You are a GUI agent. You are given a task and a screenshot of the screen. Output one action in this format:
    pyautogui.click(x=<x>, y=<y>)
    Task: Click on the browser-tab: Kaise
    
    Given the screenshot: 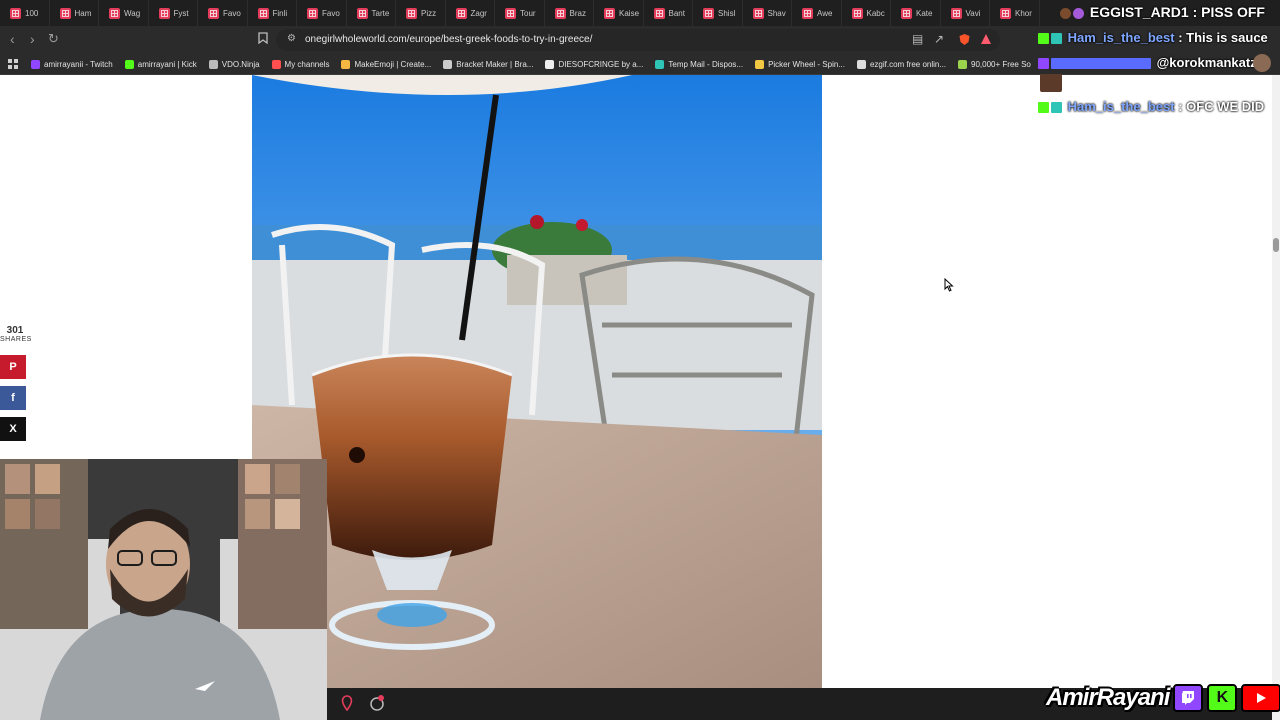 What is the action you would take?
    pyautogui.click(x=619, y=13)
    